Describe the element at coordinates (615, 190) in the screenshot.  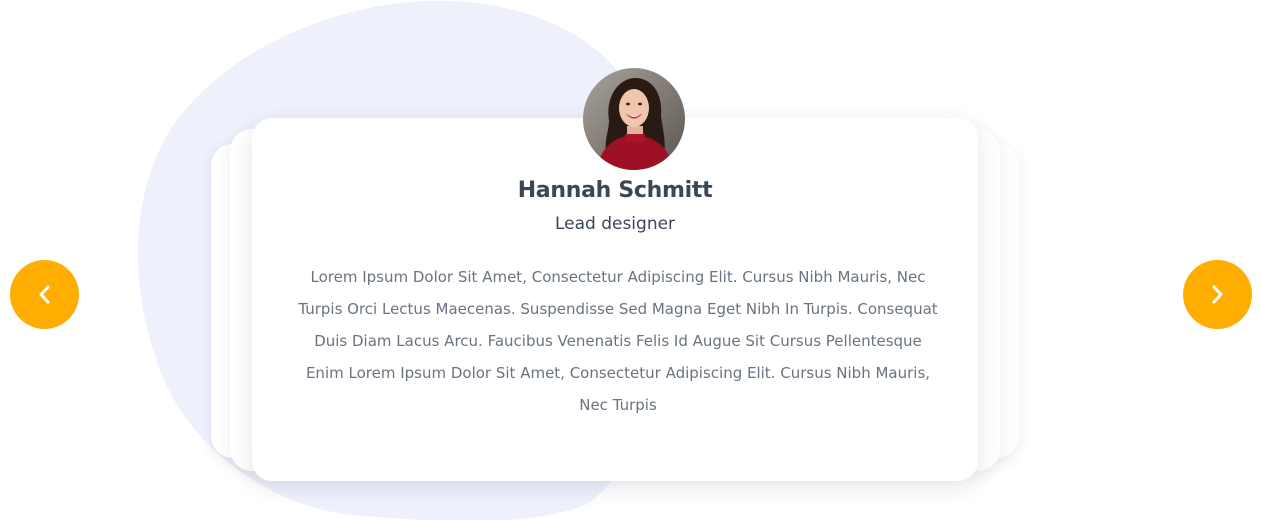
I see `person-name: Hannah Schmitt` at that location.